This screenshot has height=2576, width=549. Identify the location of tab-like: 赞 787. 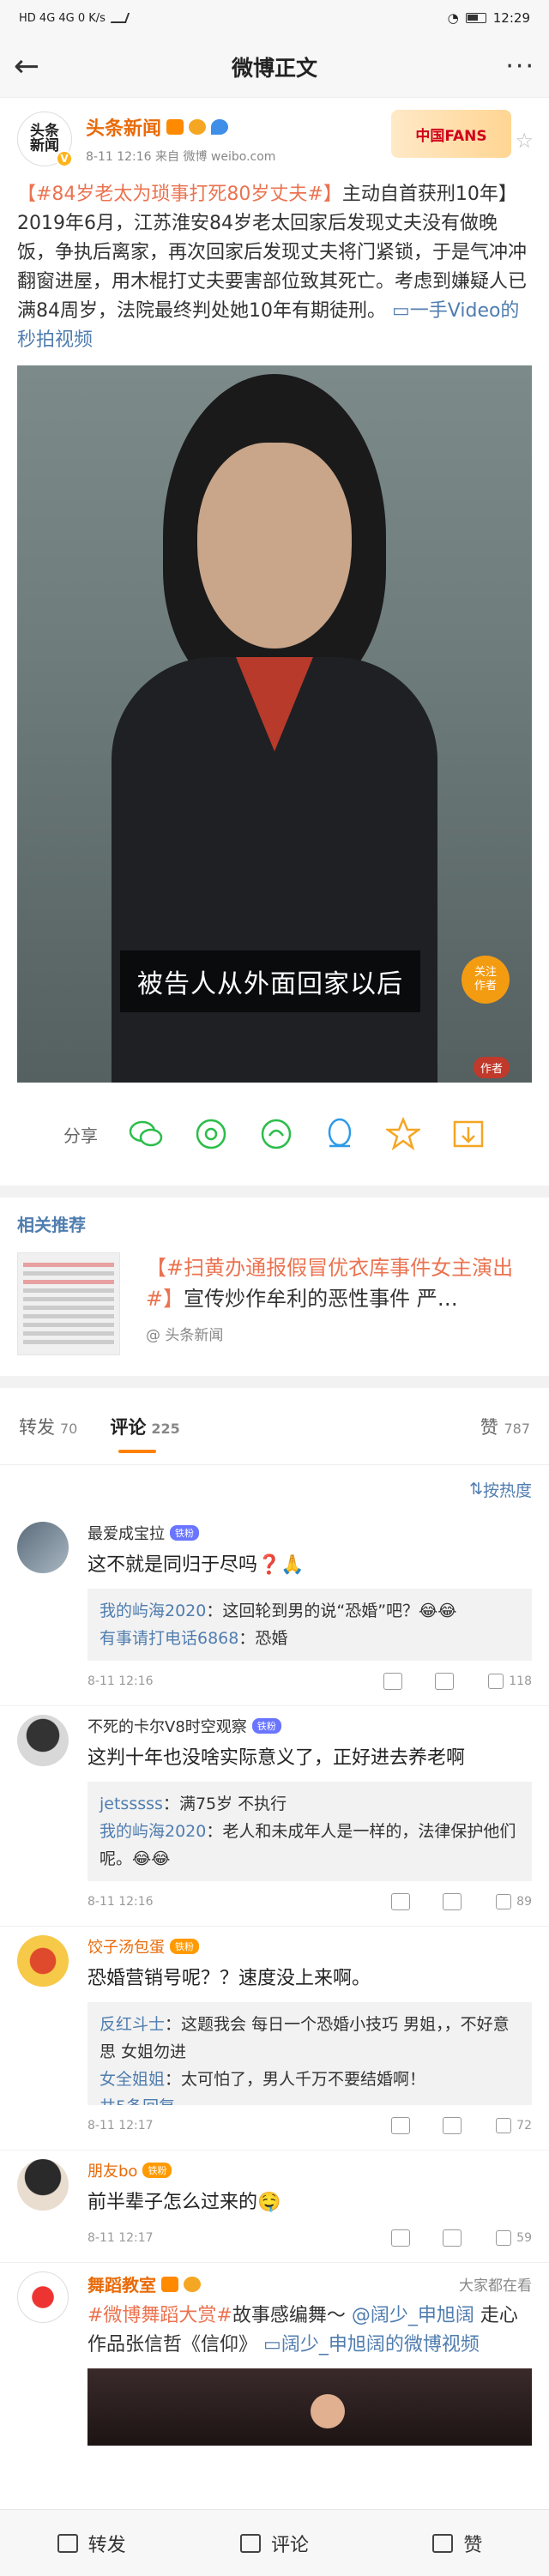
(505, 1426).